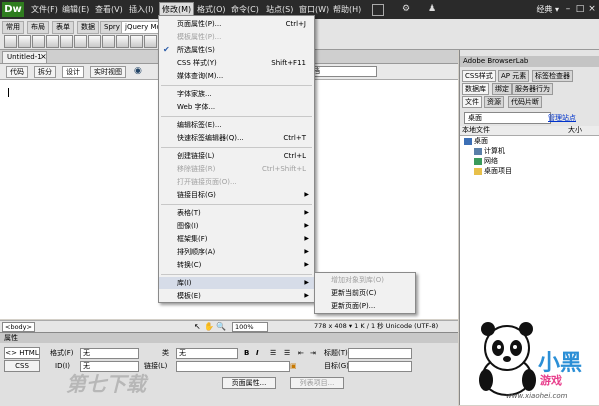  What do you see at coordinates (507, 118) in the screenshot?
I see `site-select: 桌面` at bounding box center [507, 118].